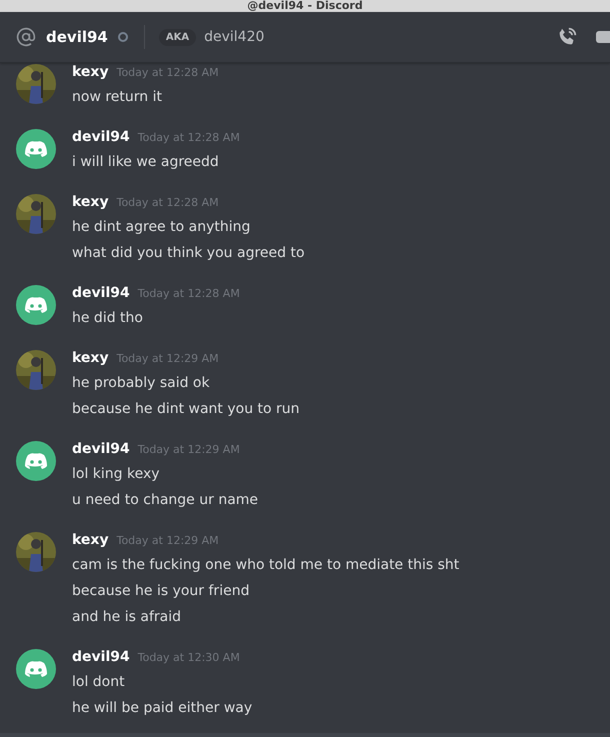 The height and width of the screenshot is (737, 610). Describe the element at coordinates (189, 657) in the screenshot. I see `timestamp: Today at 12:30 AM` at that location.